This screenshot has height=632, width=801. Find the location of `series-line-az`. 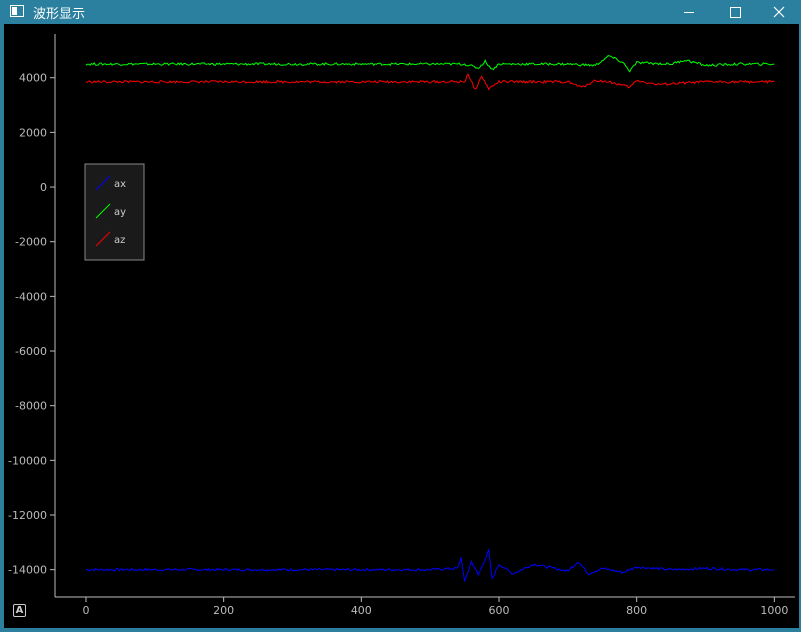

series-line-az is located at coordinates (430, 82).